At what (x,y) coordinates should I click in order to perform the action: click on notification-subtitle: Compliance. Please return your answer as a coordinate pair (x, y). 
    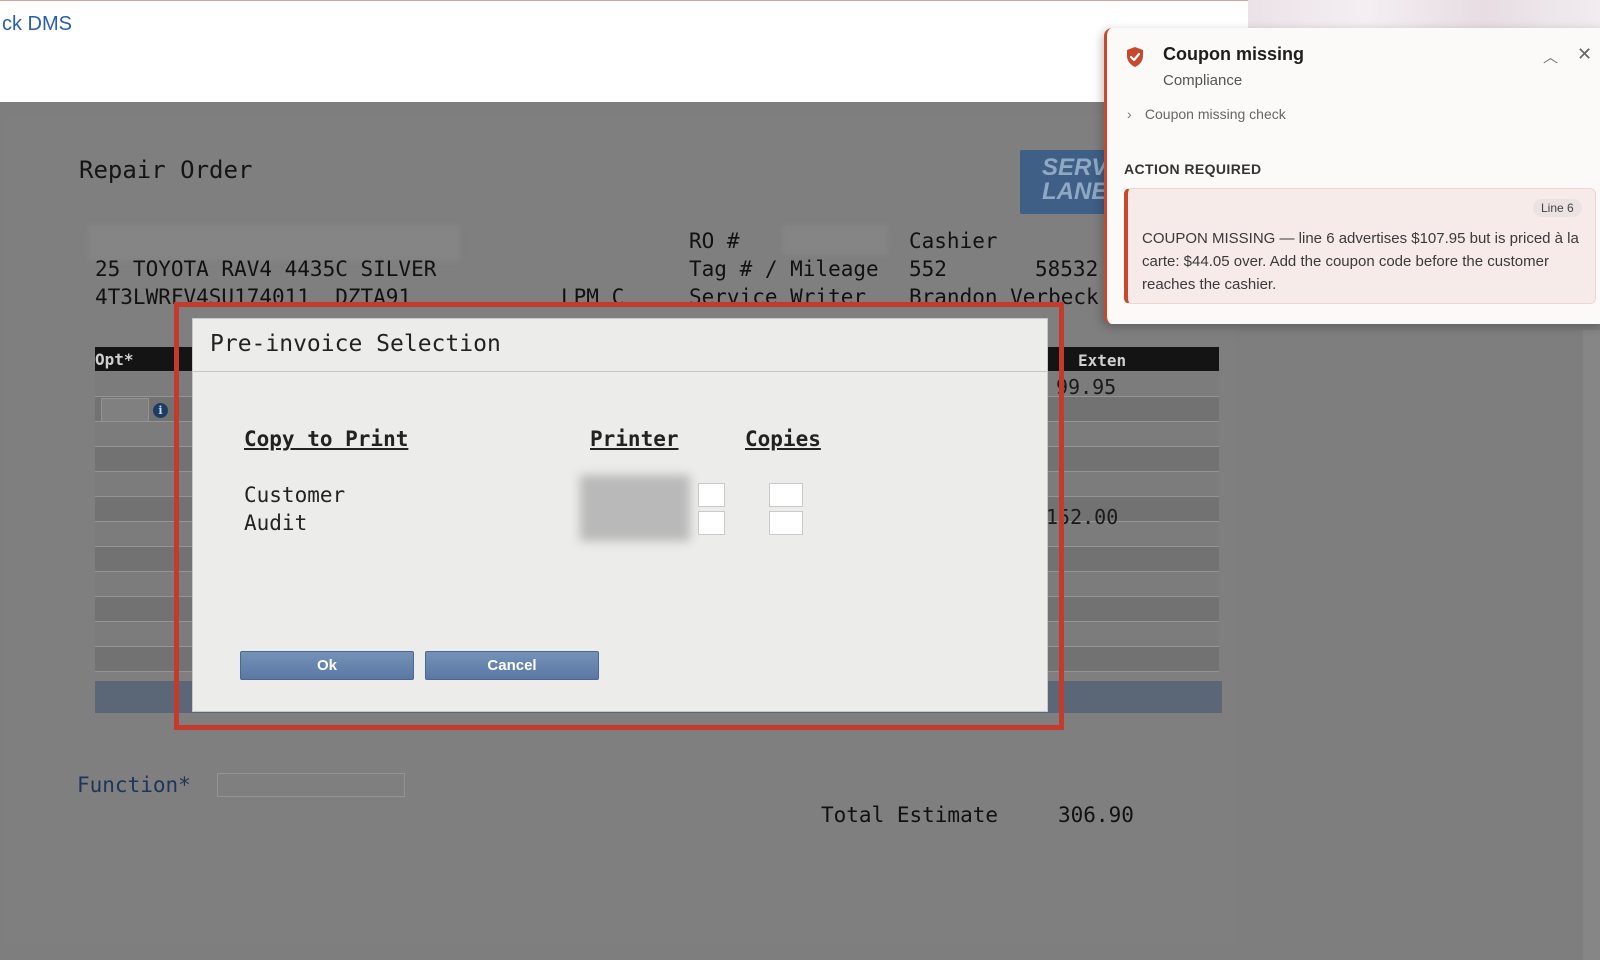
    Looking at the image, I should click on (1203, 80).